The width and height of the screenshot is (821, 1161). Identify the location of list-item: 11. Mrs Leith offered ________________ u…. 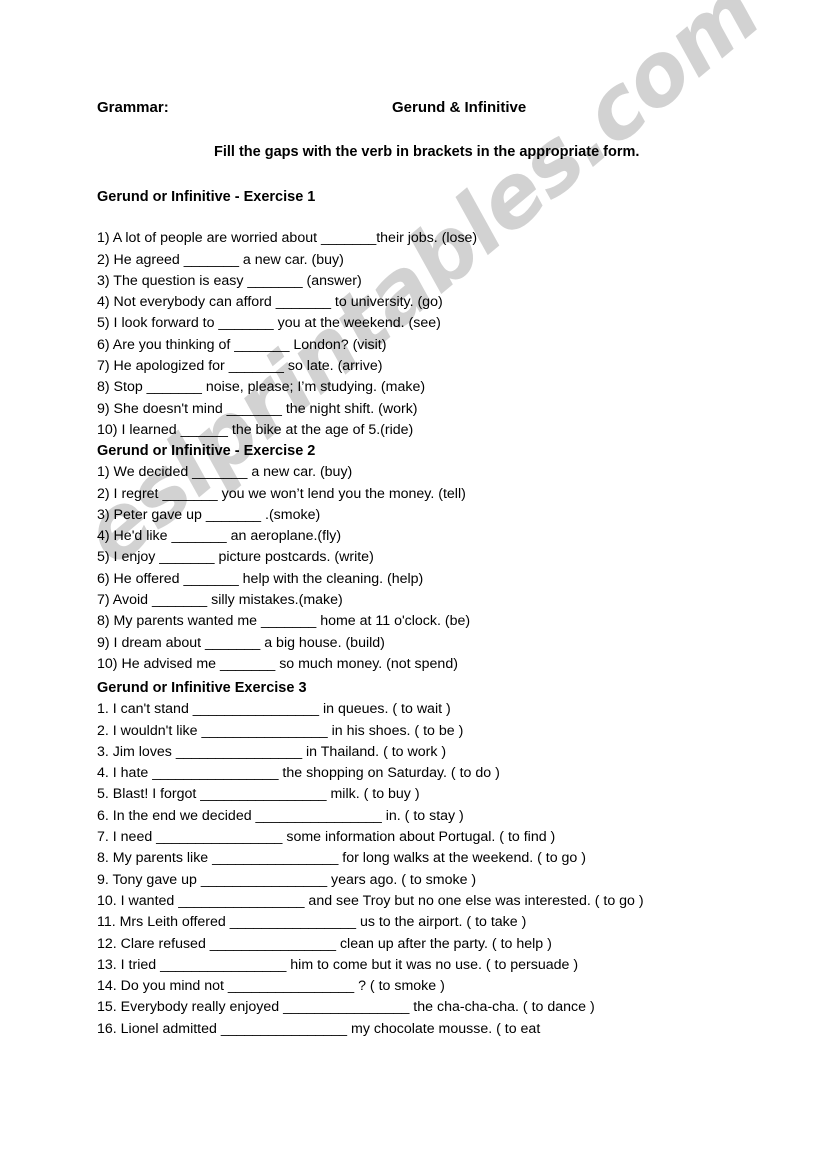
(312, 922).